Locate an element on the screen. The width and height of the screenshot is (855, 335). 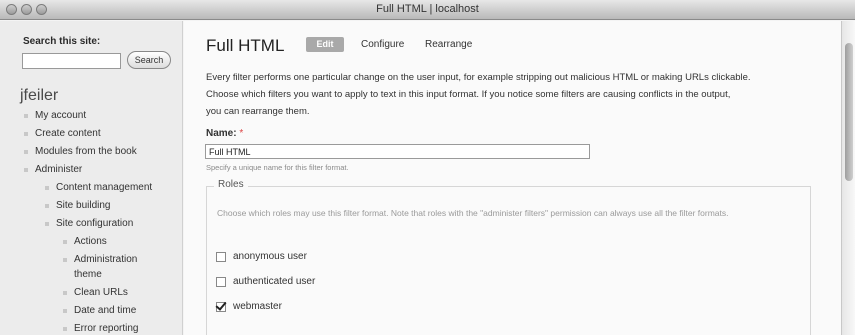
checkbox-label: webmaster is located at coordinates (257, 306).